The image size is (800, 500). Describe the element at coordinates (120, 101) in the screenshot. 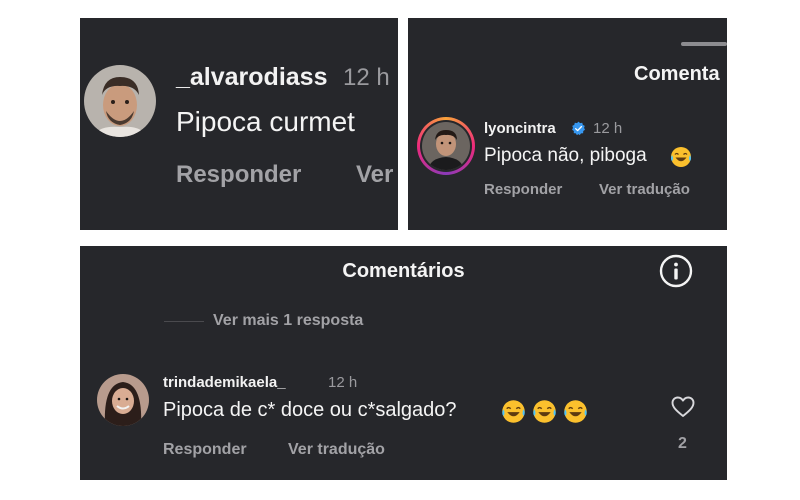

I see `avatar-alvarodiass` at that location.